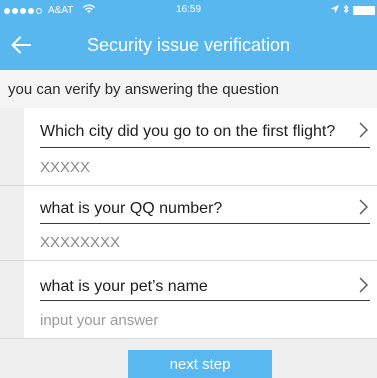  What do you see at coordinates (124, 286) in the screenshot?
I see `question-label: what is your pet’s name` at bounding box center [124, 286].